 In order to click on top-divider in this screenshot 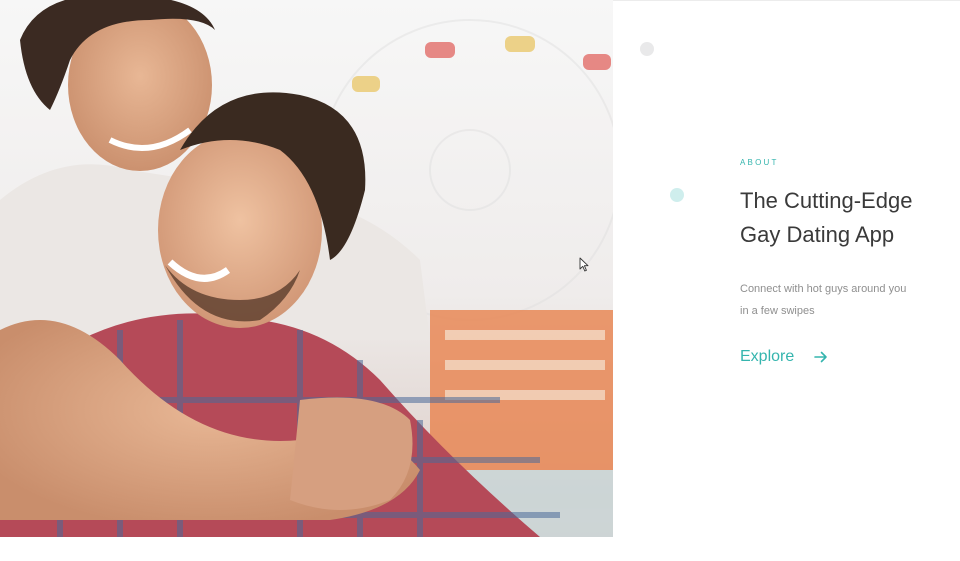, I will do `click(786, 0)`.